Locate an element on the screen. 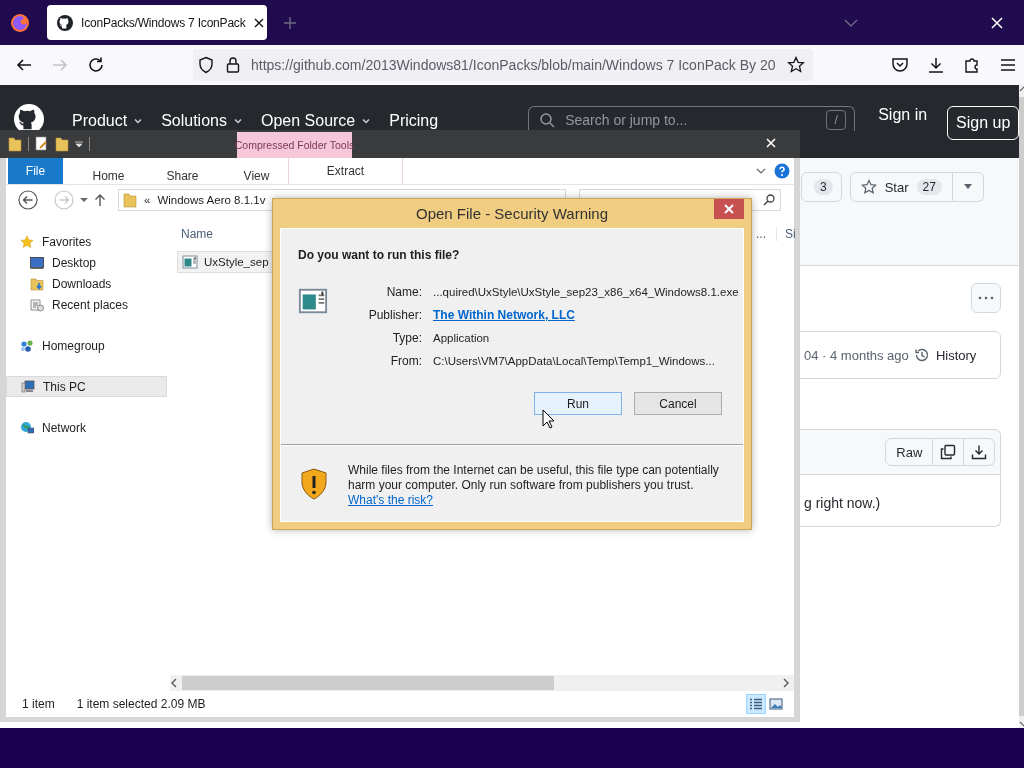  field-label: From: is located at coordinates (405, 360).